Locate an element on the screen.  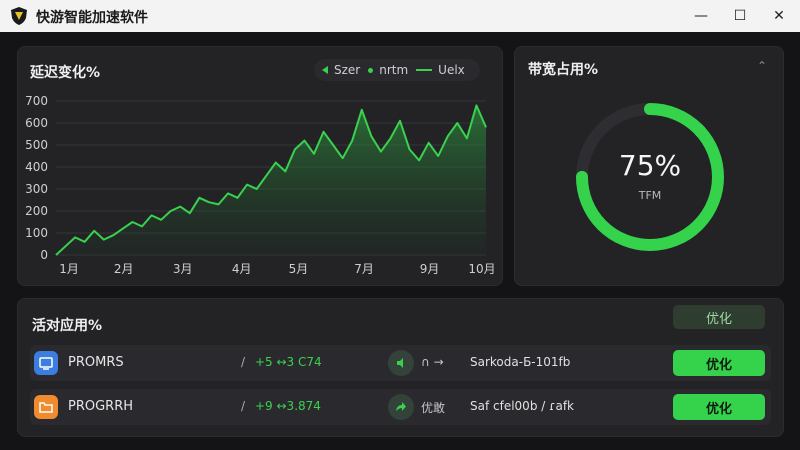
bandwidth-title: 带宽占用% is located at coordinates (563, 70).